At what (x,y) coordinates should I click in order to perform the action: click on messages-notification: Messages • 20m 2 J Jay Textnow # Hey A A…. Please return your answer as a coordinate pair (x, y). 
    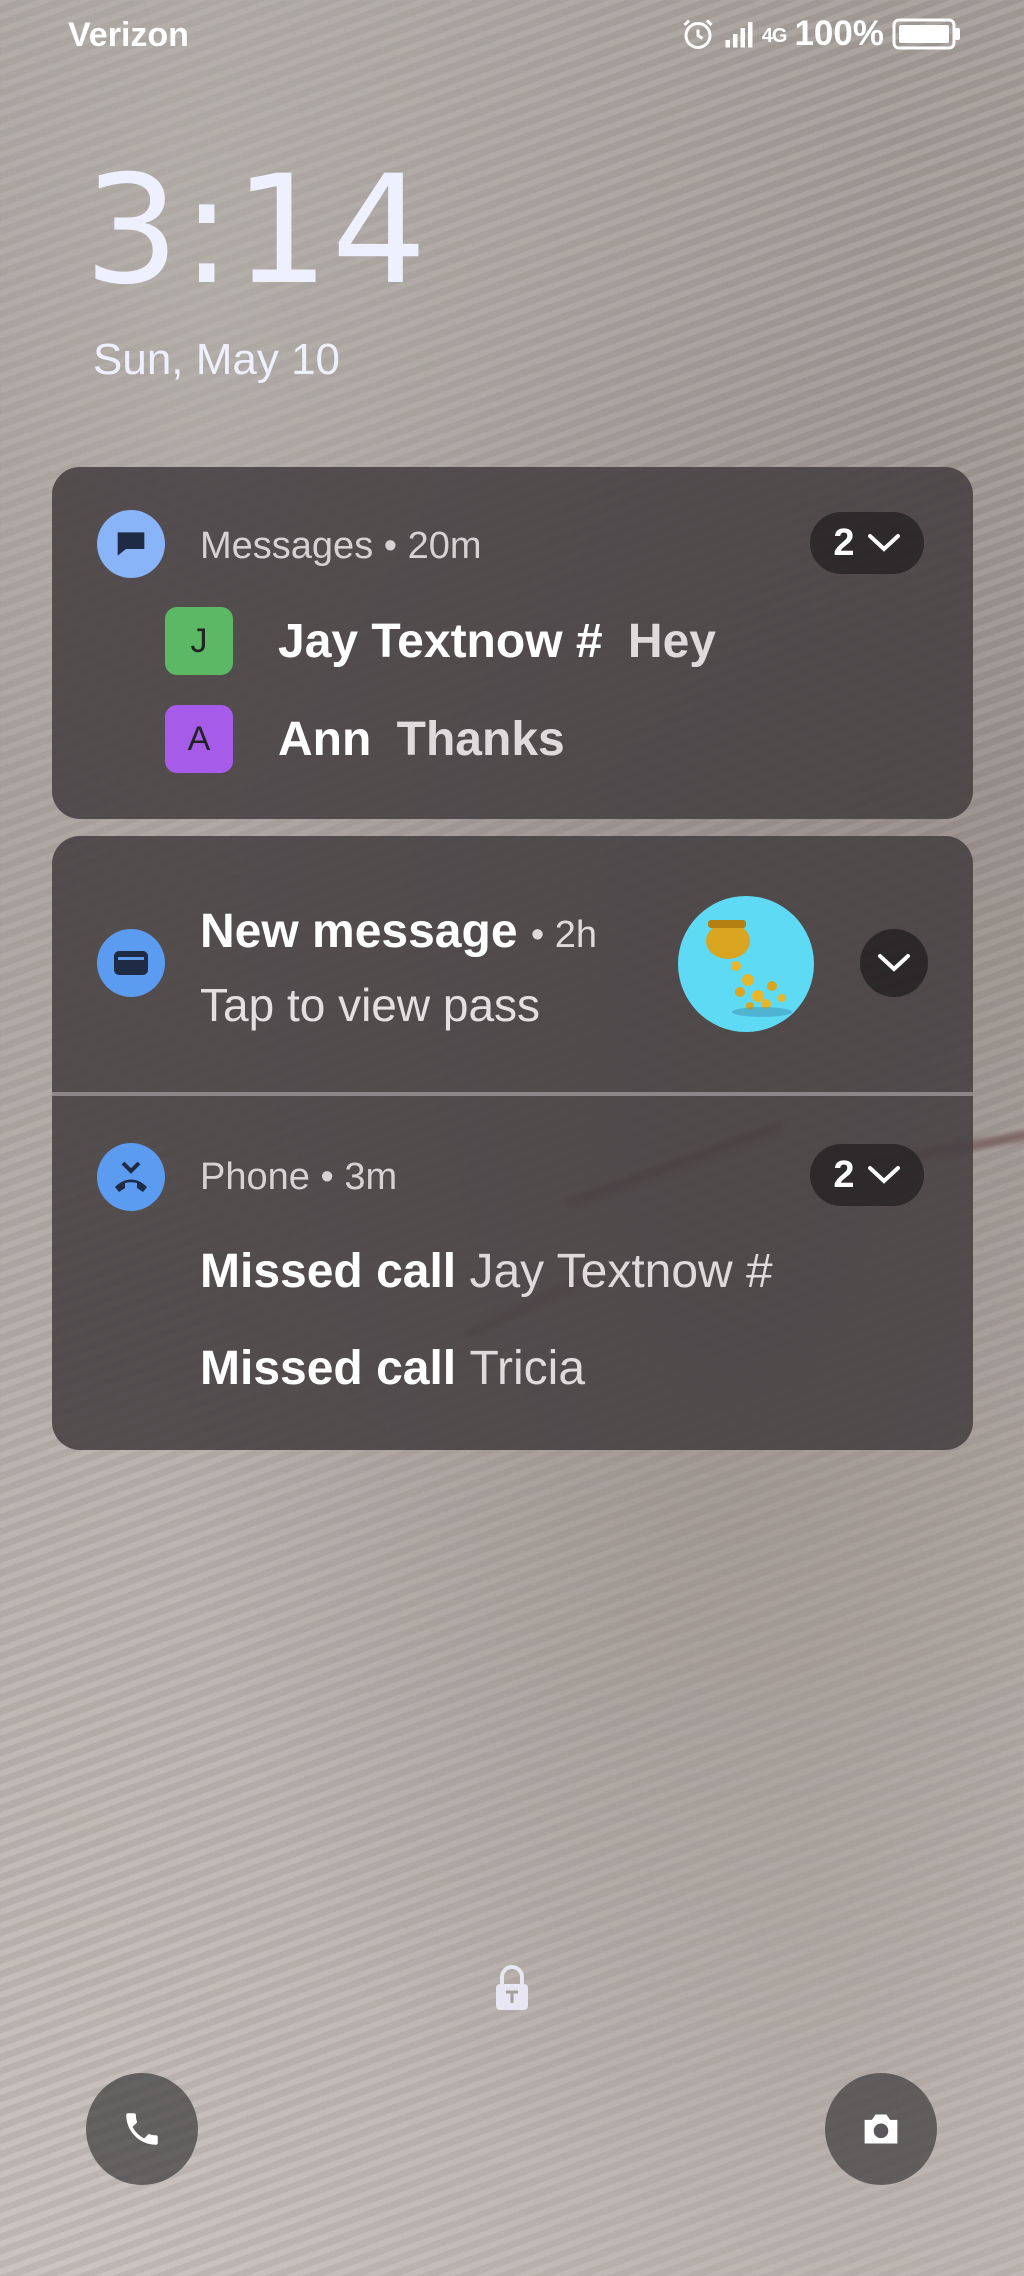
    Looking at the image, I should click on (512, 643).